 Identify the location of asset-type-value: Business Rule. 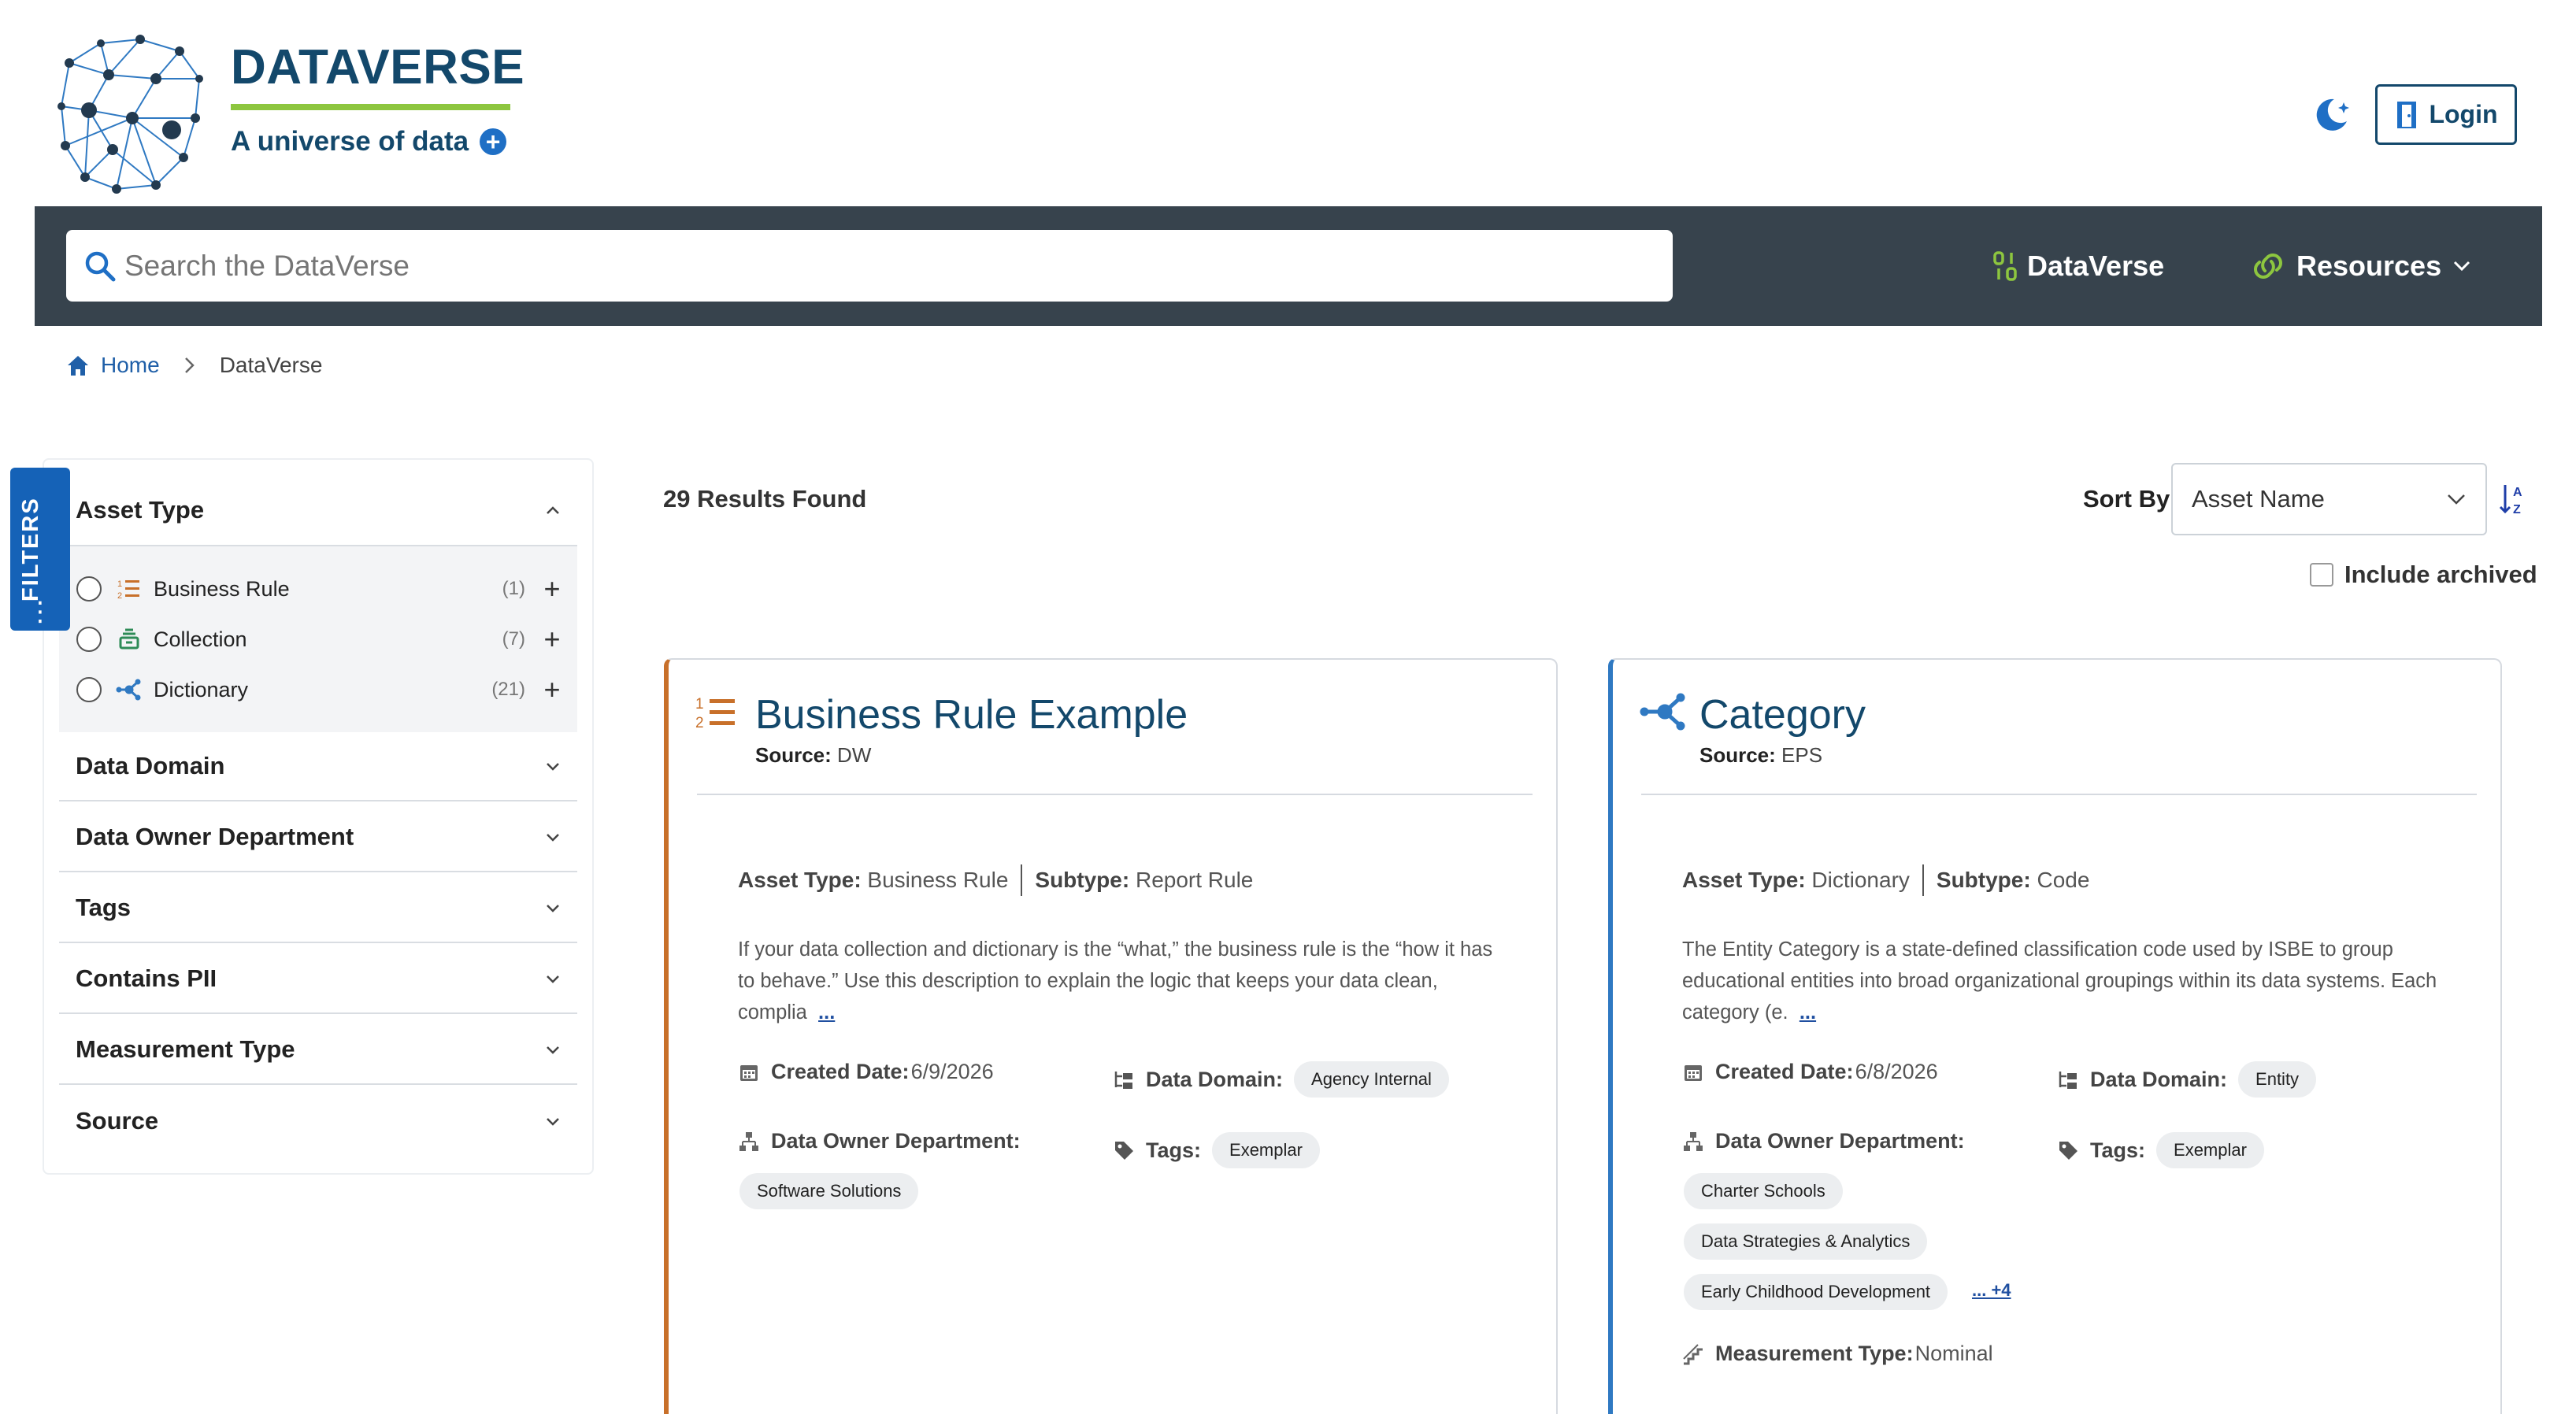
(938, 880).